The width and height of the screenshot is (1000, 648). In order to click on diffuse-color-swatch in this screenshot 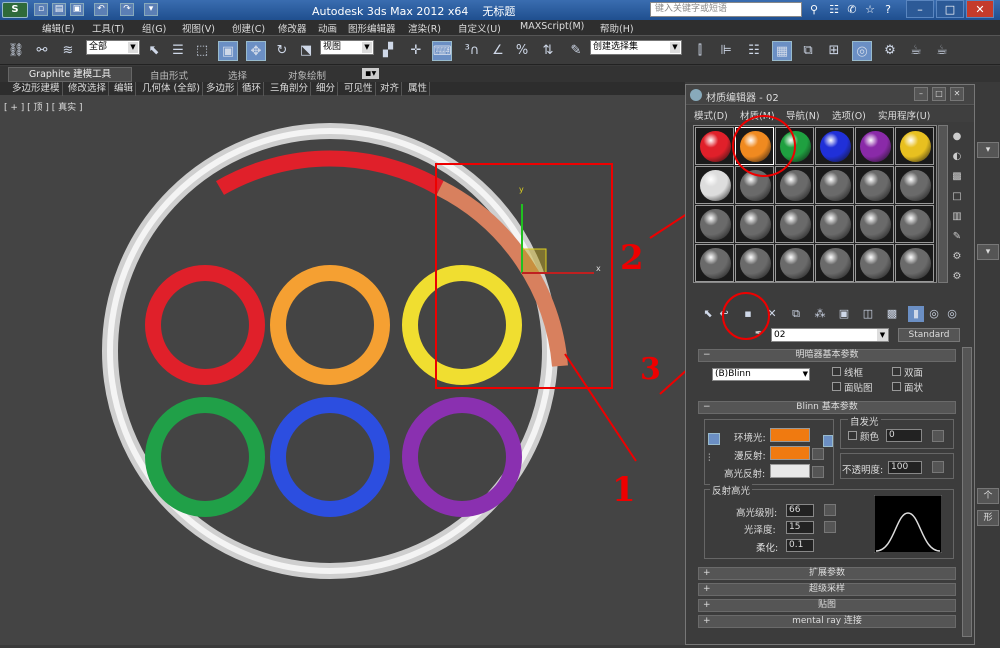, I will do `click(790, 453)`.